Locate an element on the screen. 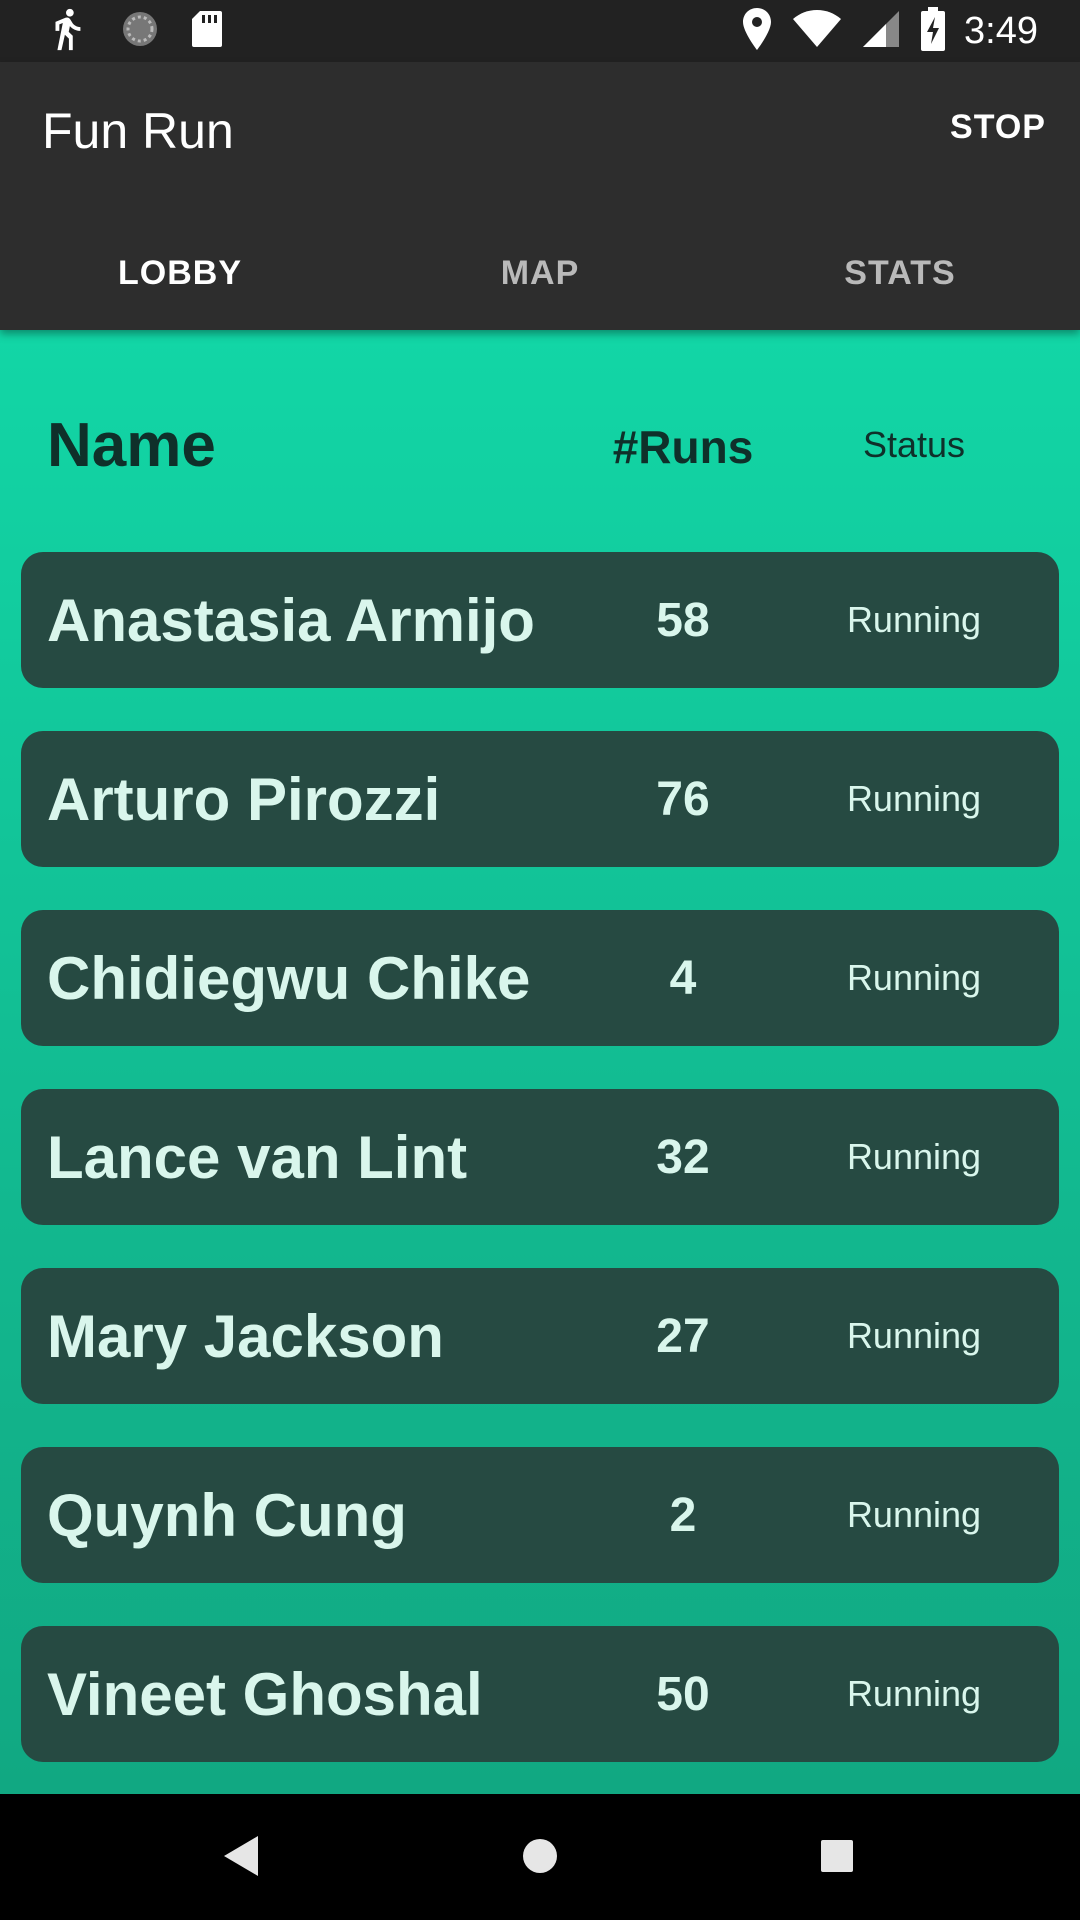 The width and height of the screenshot is (1080, 1920). runner-row: Chidiegwu Chike 4 Running is located at coordinates (540, 978).